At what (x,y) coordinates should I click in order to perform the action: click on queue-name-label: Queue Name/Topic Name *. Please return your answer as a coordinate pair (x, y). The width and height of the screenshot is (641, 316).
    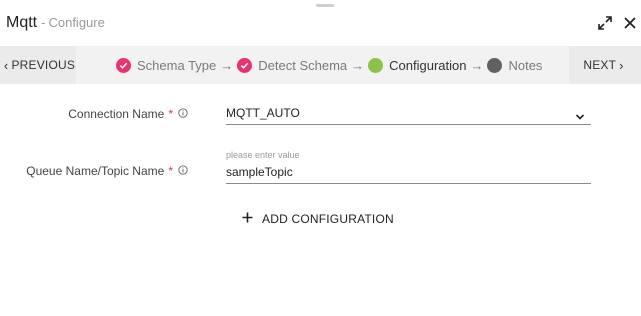
    Looking at the image, I should click on (107, 171).